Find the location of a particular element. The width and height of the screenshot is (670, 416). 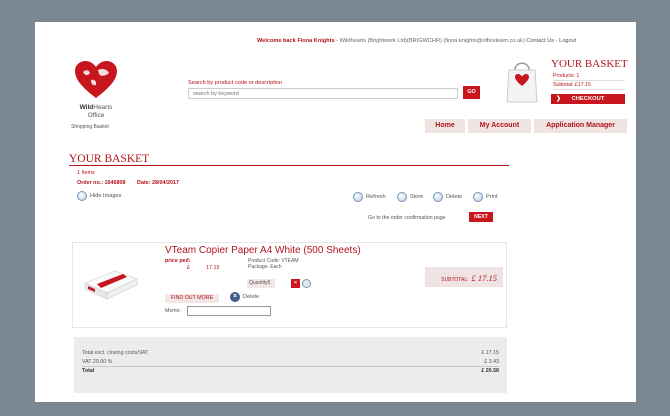

logout-link: Logout is located at coordinates (567, 41).